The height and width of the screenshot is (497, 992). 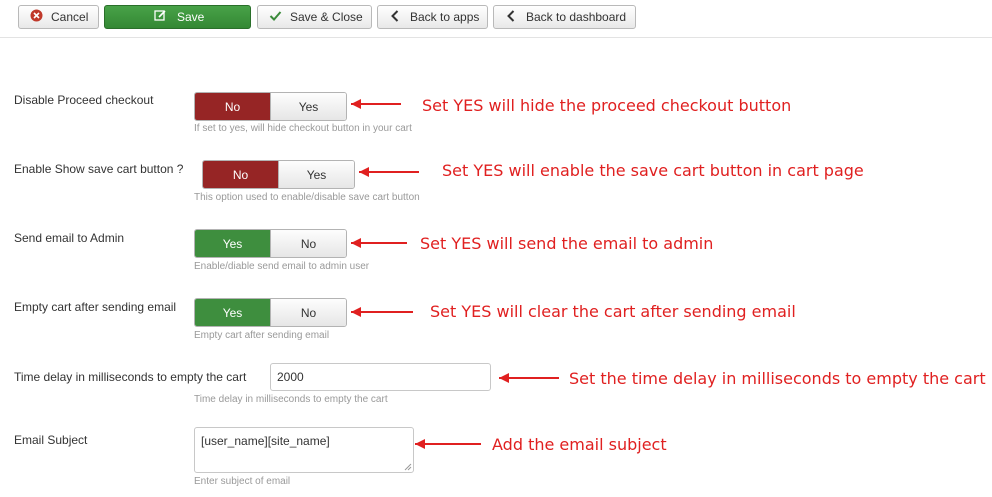 I want to click on show-save-cart-no-option: No, so click(x=240, y=174).